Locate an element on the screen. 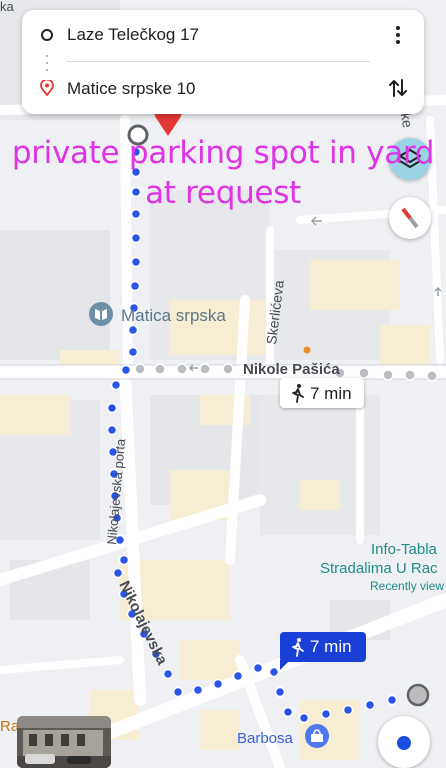 The height and width of the screenshot is (768, 446). walk-time-1: 7 min is located at coordinates (331, 393).